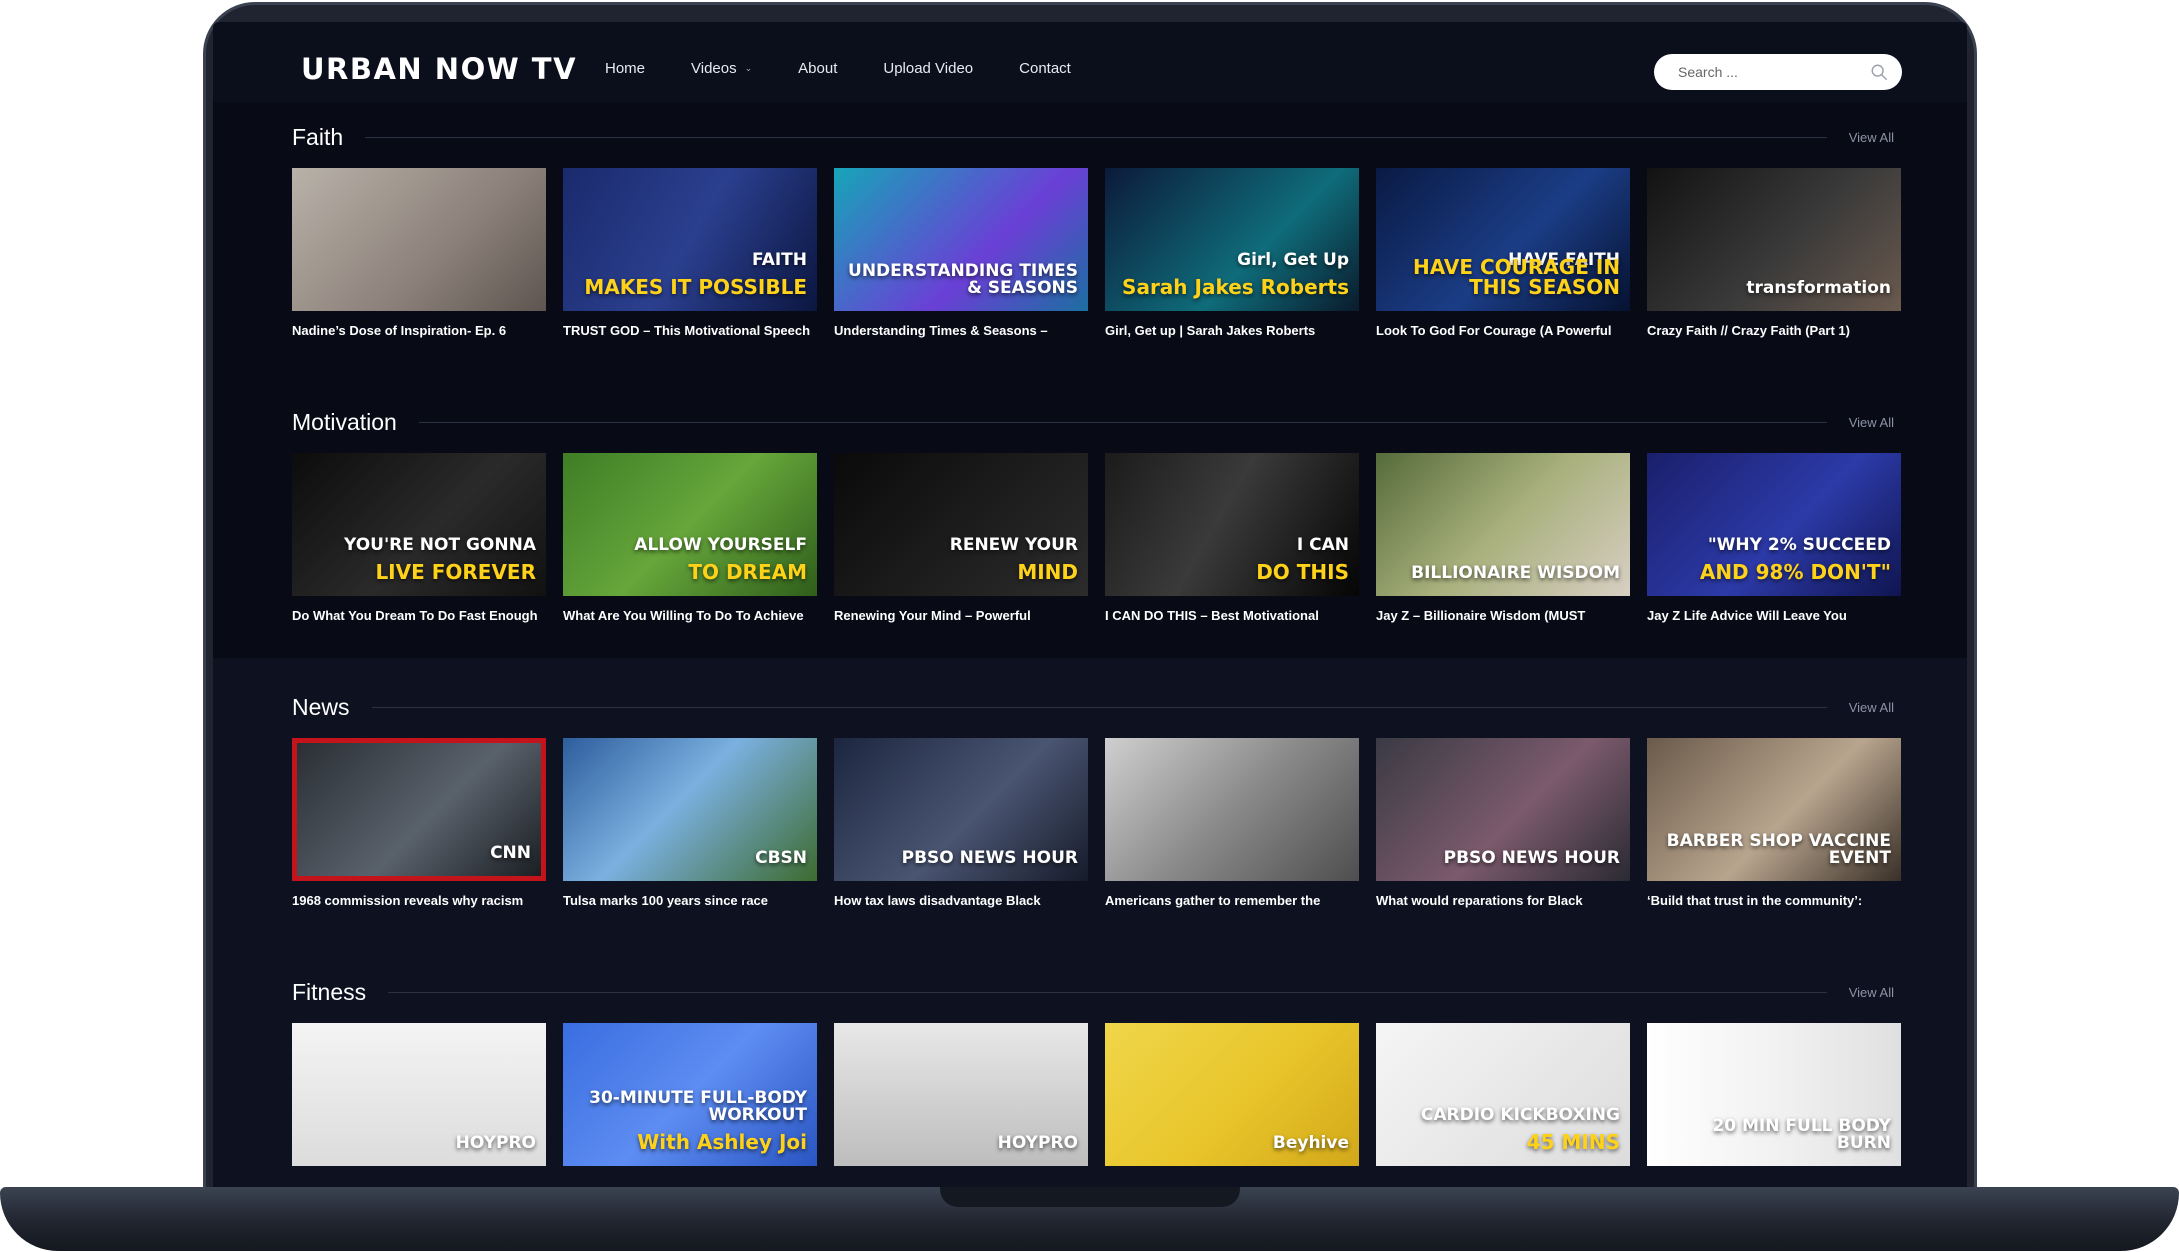 The image size is (2179, 1252). Describe the element at coordinates (1774, 72) in the screenshot. I see `search-input` at that location.